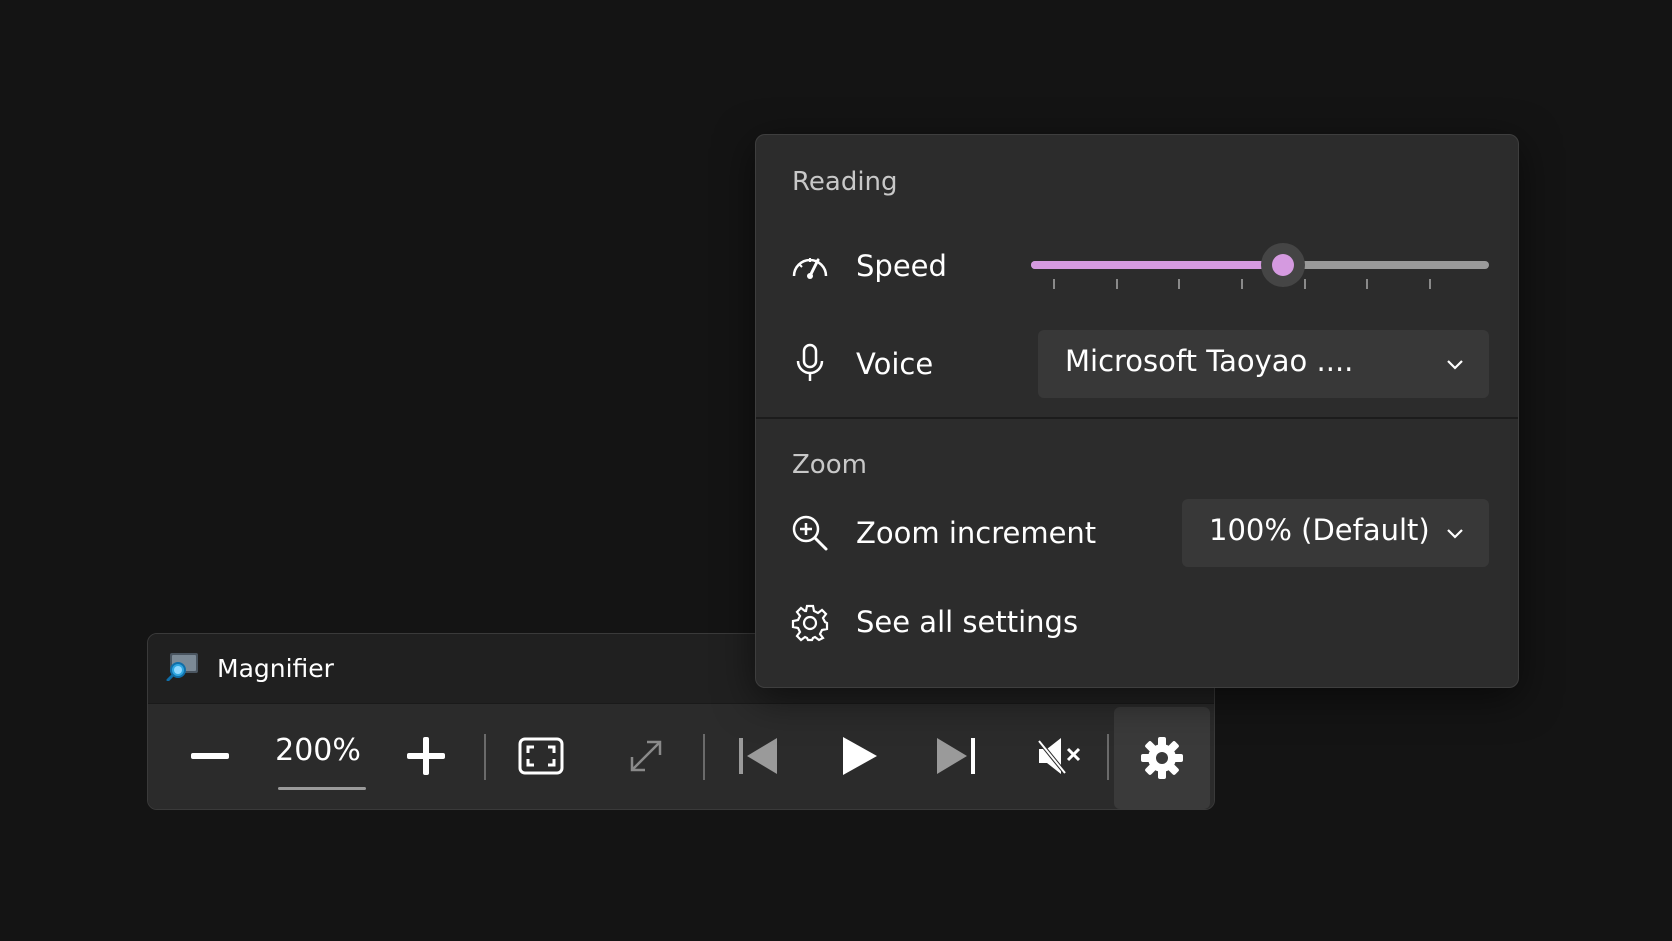  I want to click on zoom-in-magnifier-icon, so click(810, 533).